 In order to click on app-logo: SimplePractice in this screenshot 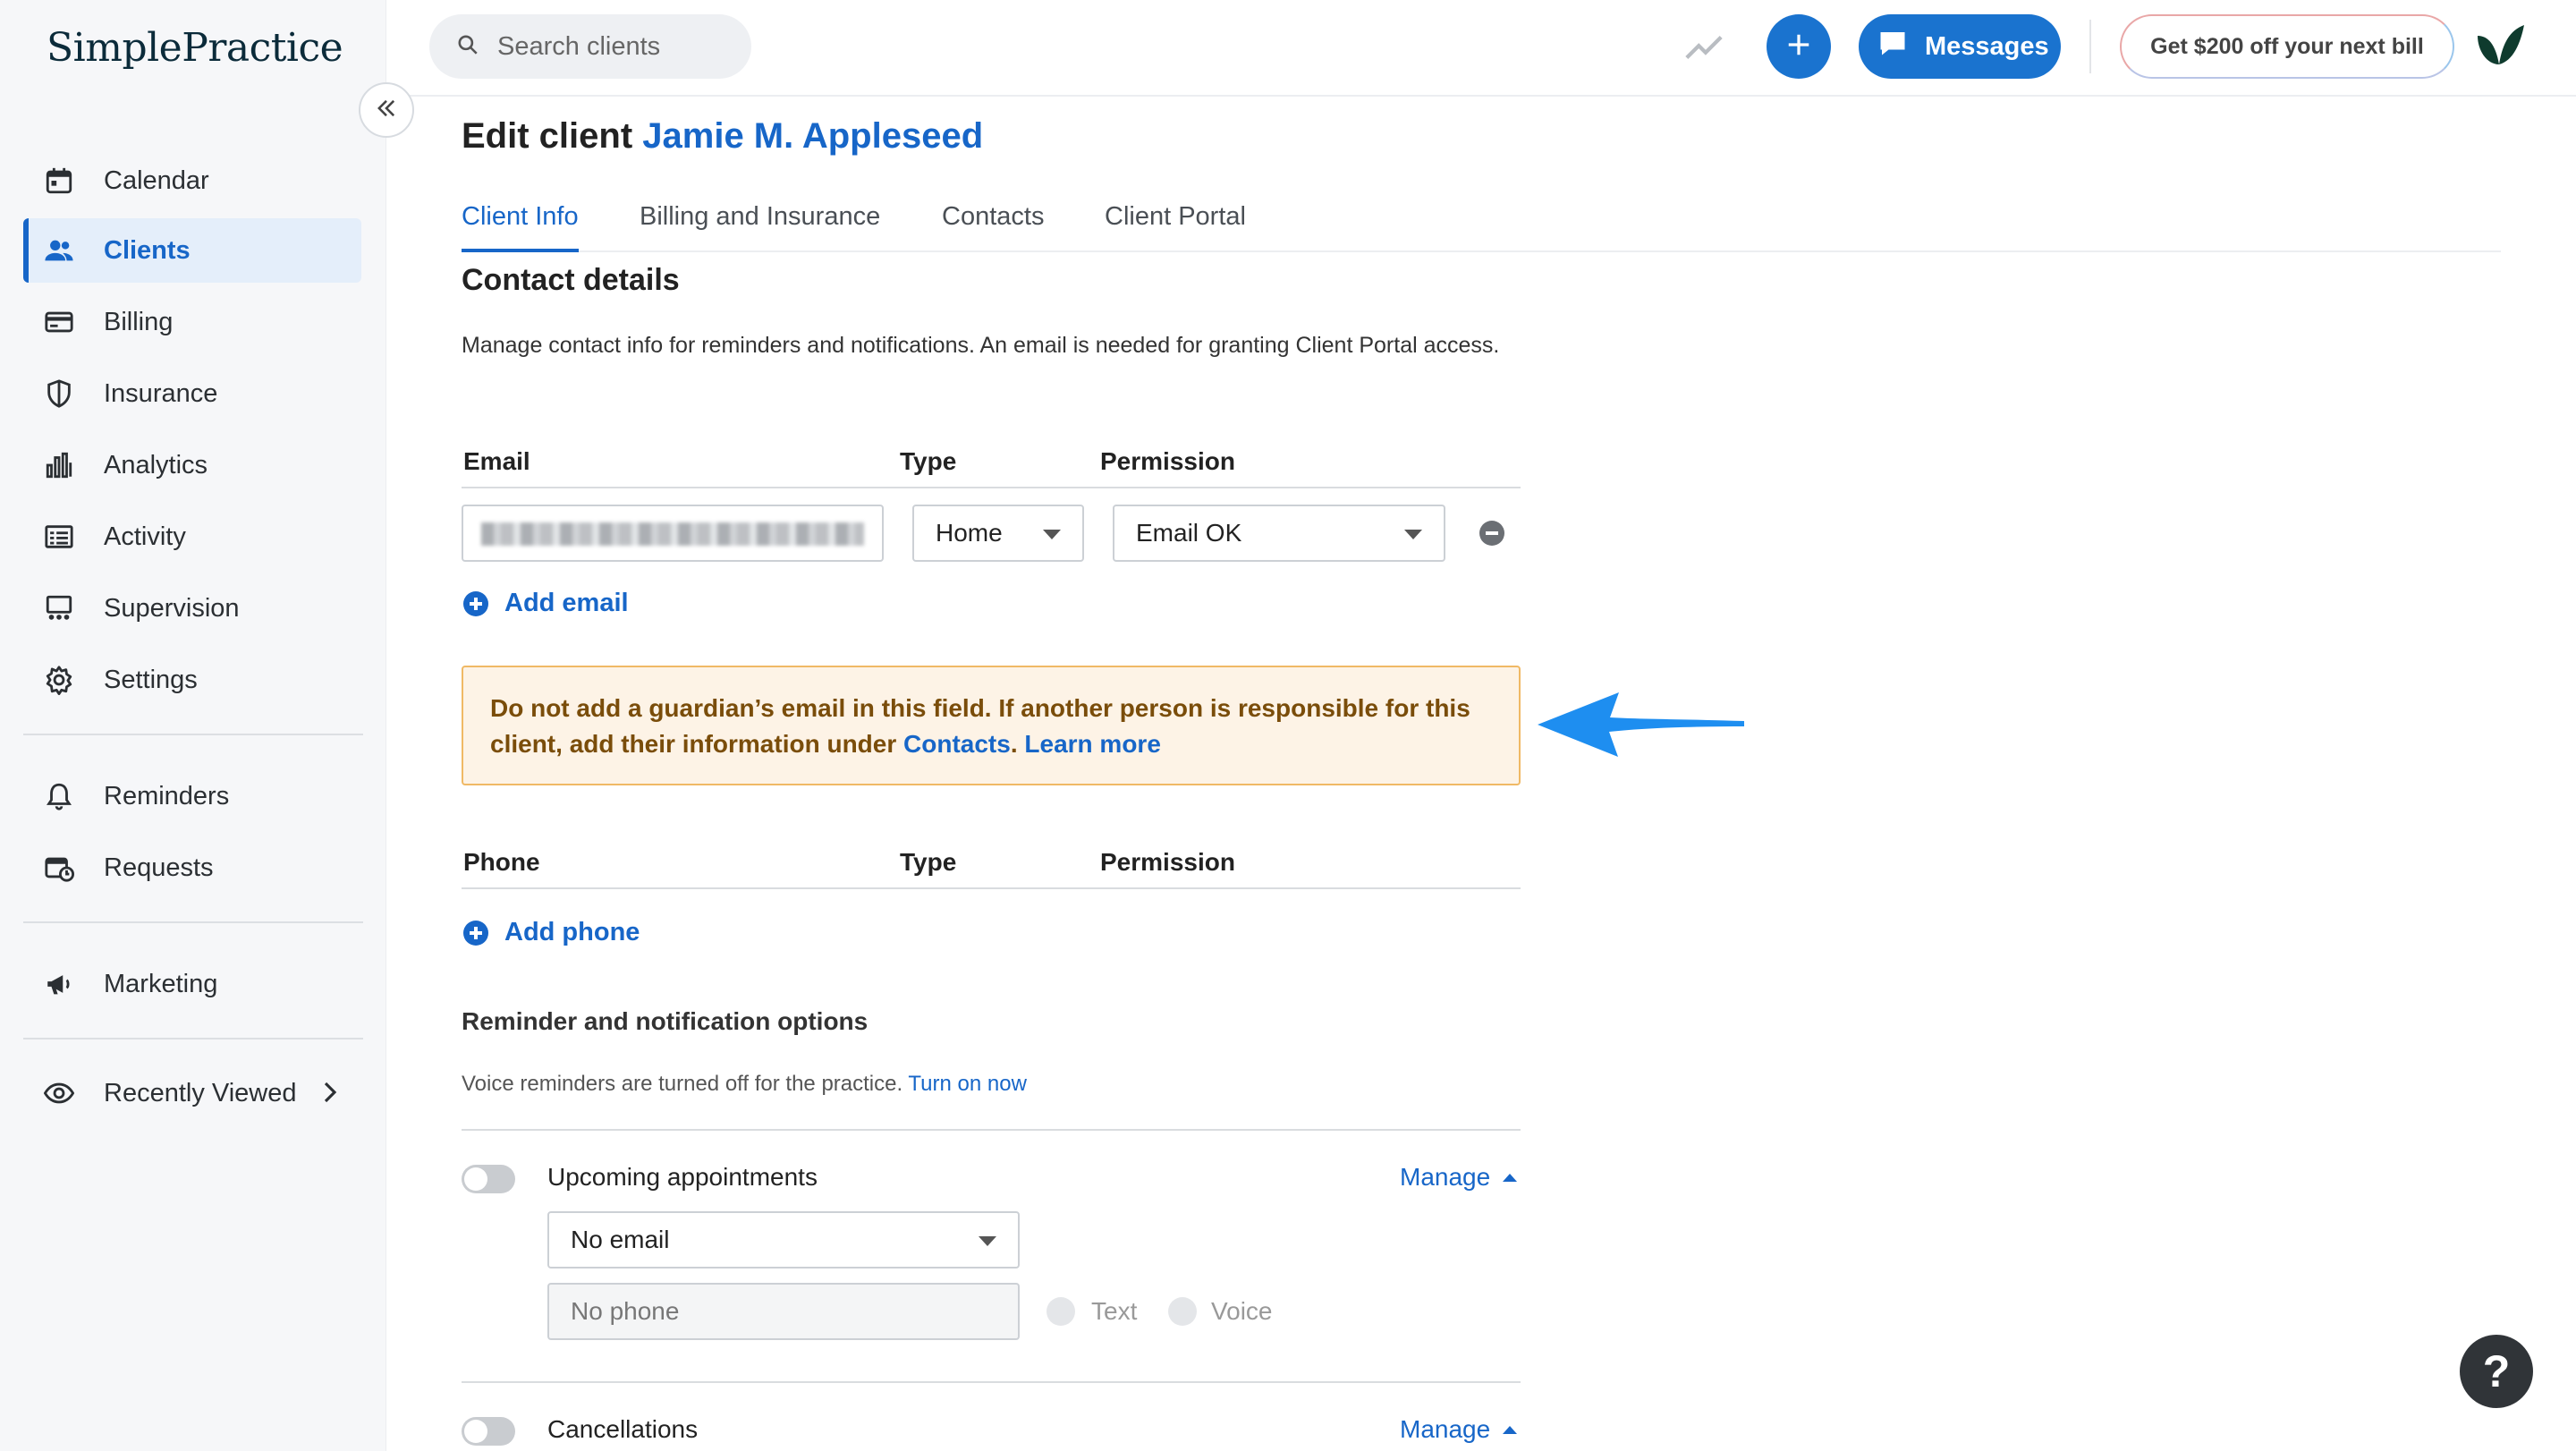, I will do `click(195, 48)`.